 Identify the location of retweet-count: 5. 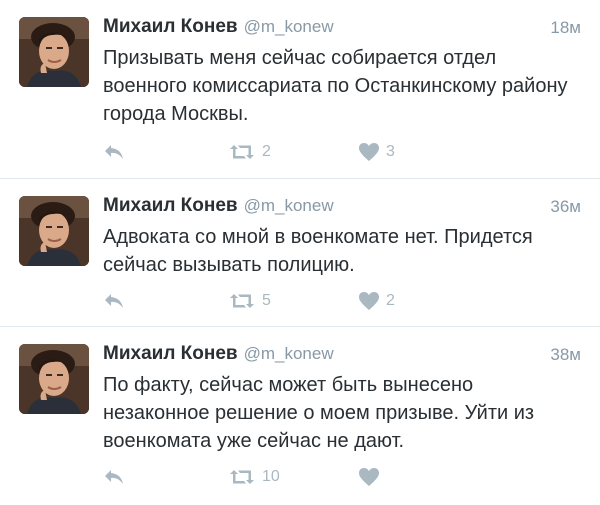
(266, 300).